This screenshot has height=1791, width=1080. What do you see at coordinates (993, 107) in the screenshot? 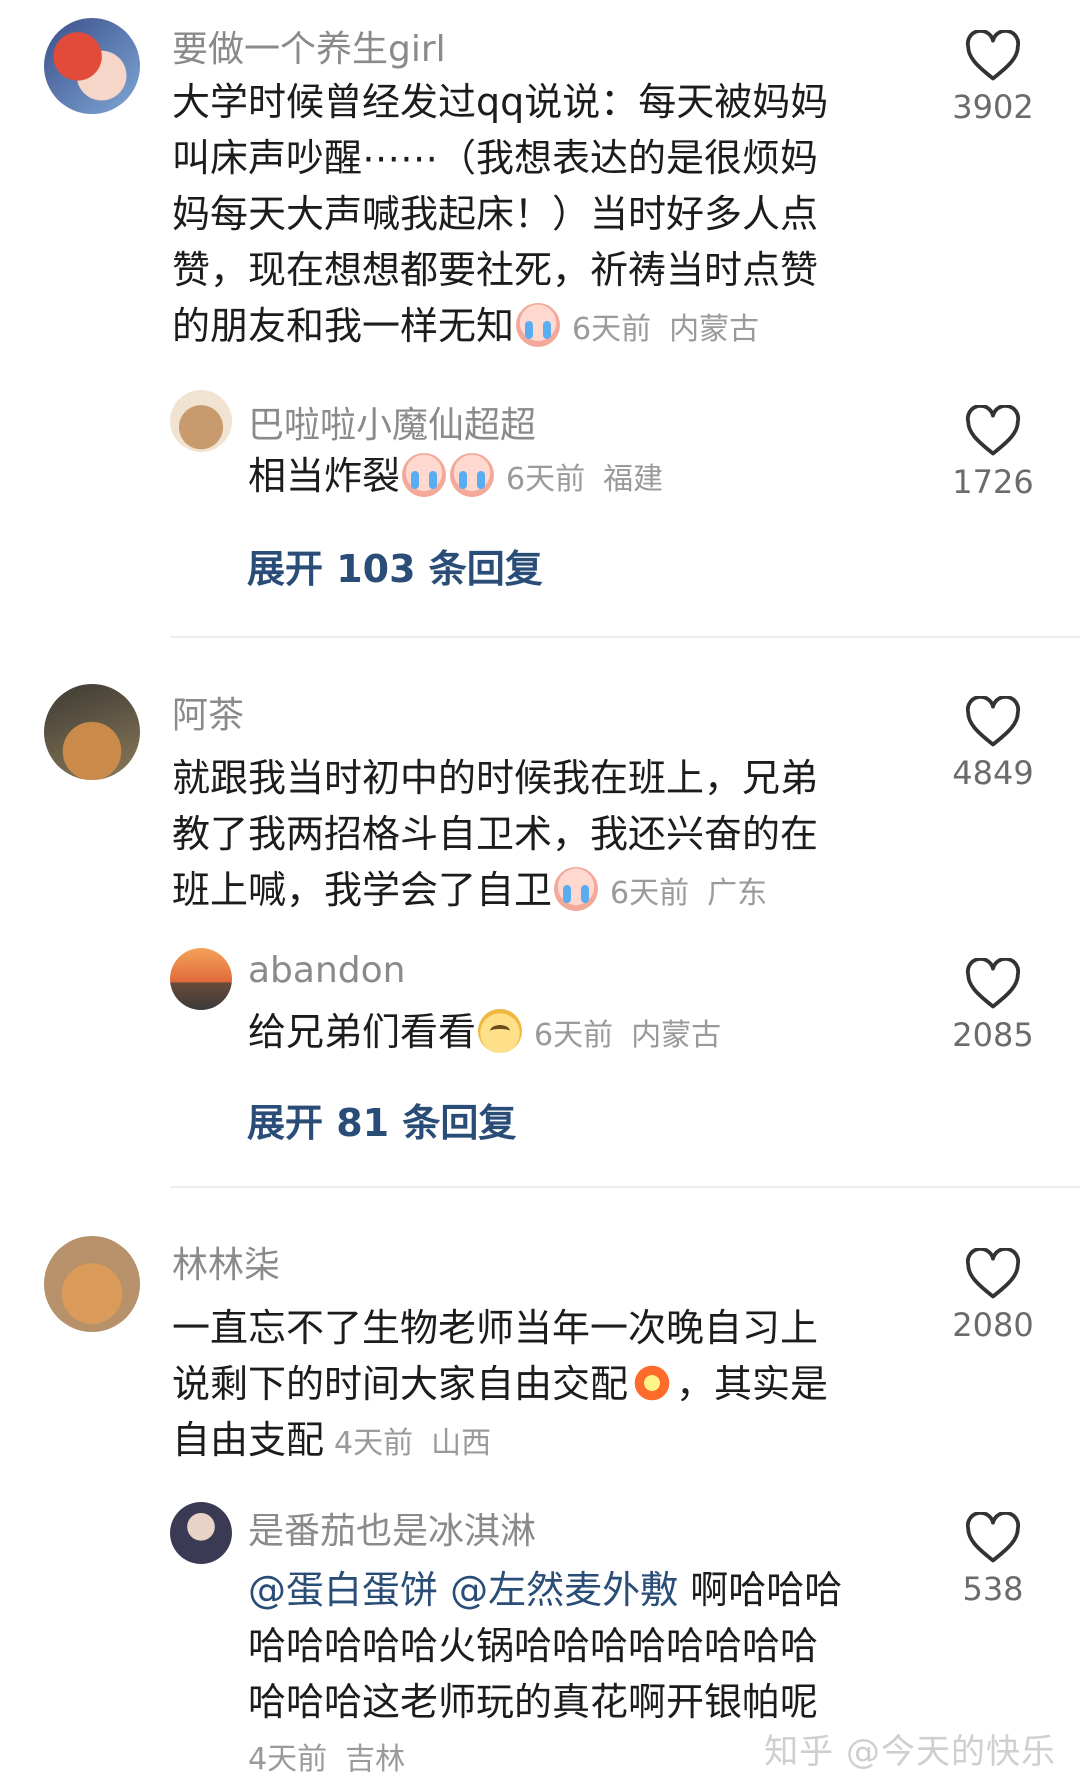
I see `like-count: 3902` at bounding box center [993, 107].